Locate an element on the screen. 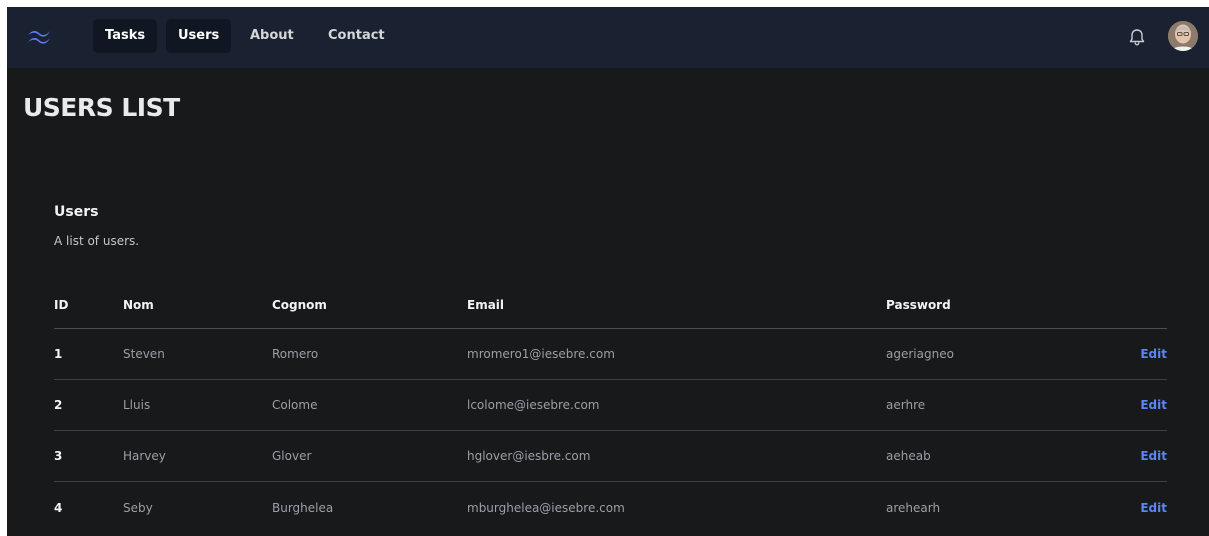  header-id: ID is located at coordinates (61, 305).